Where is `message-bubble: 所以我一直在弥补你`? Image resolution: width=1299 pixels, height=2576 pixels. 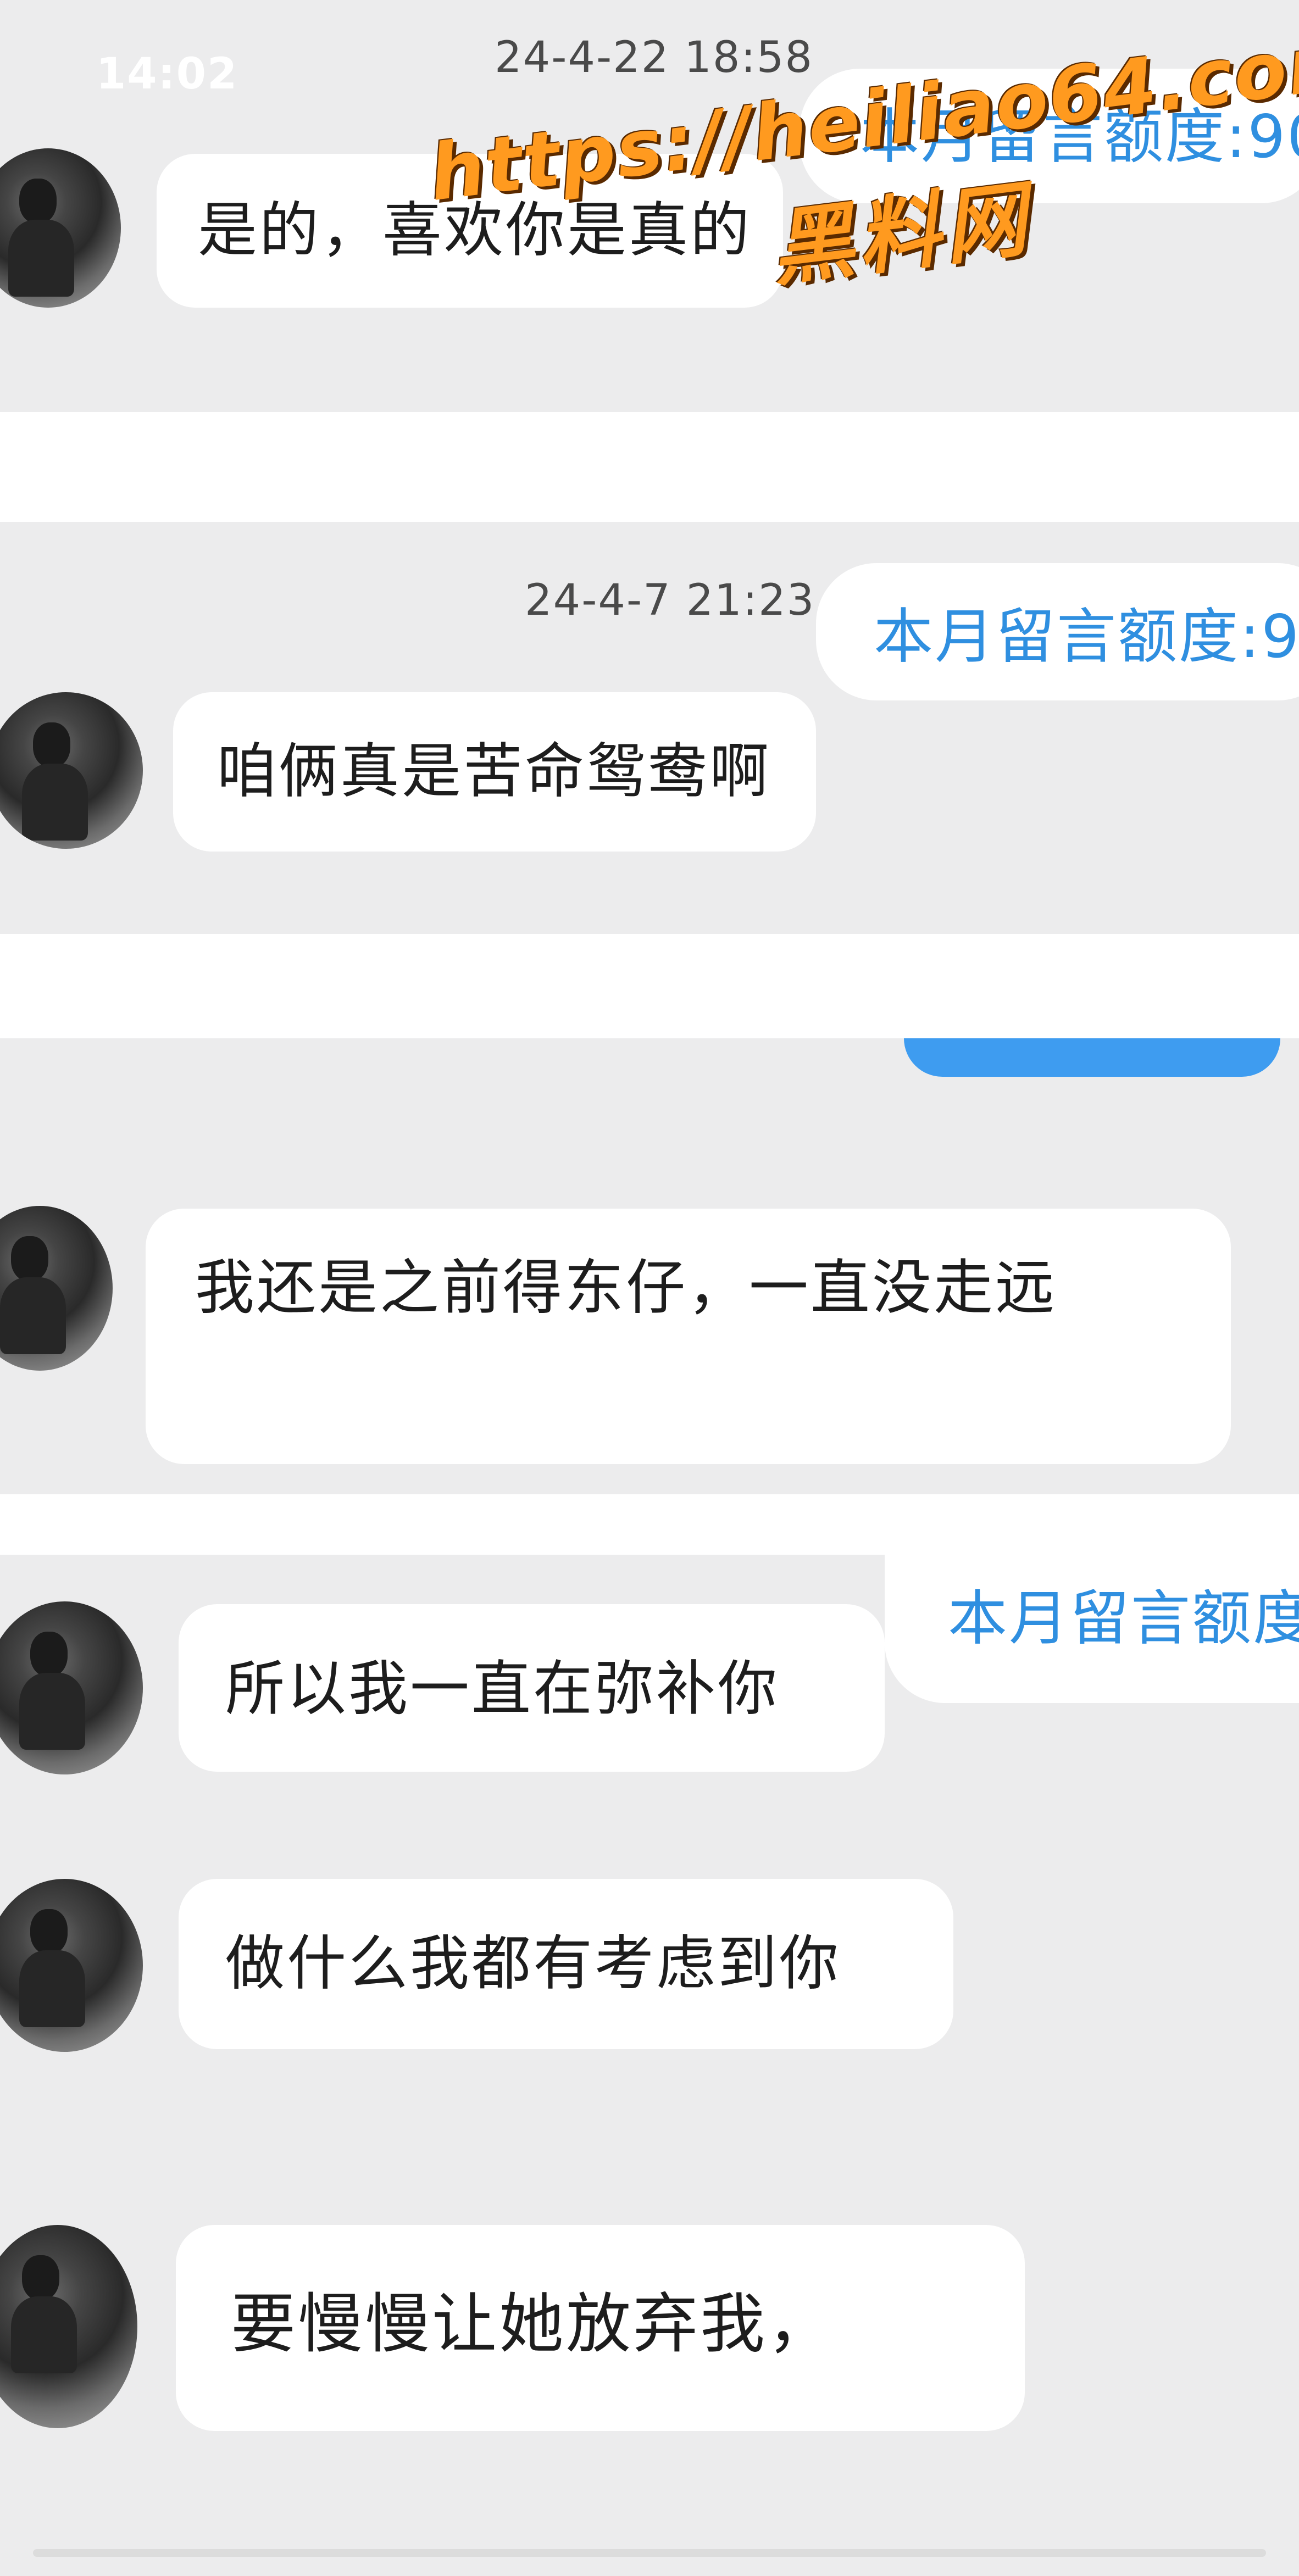
message-bubble: 所以我一直在弥补你 is located at coordinates (532, 1688).